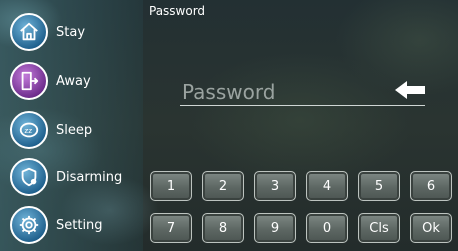  Describe the element at coordinates (29, 81) in the screenshot. I see `exit-door-icon` at that location.